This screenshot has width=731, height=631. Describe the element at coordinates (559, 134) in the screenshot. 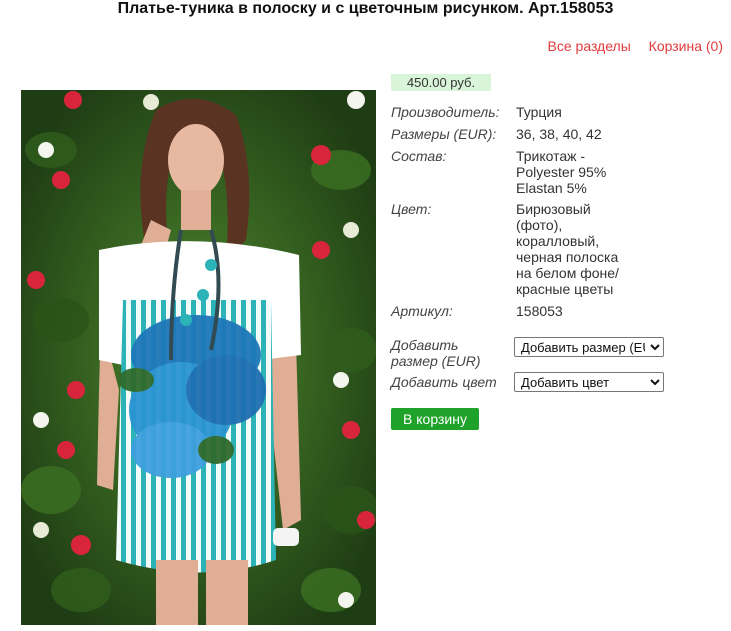

I see `spec-value: 36, 38, 40, 42` at that location.